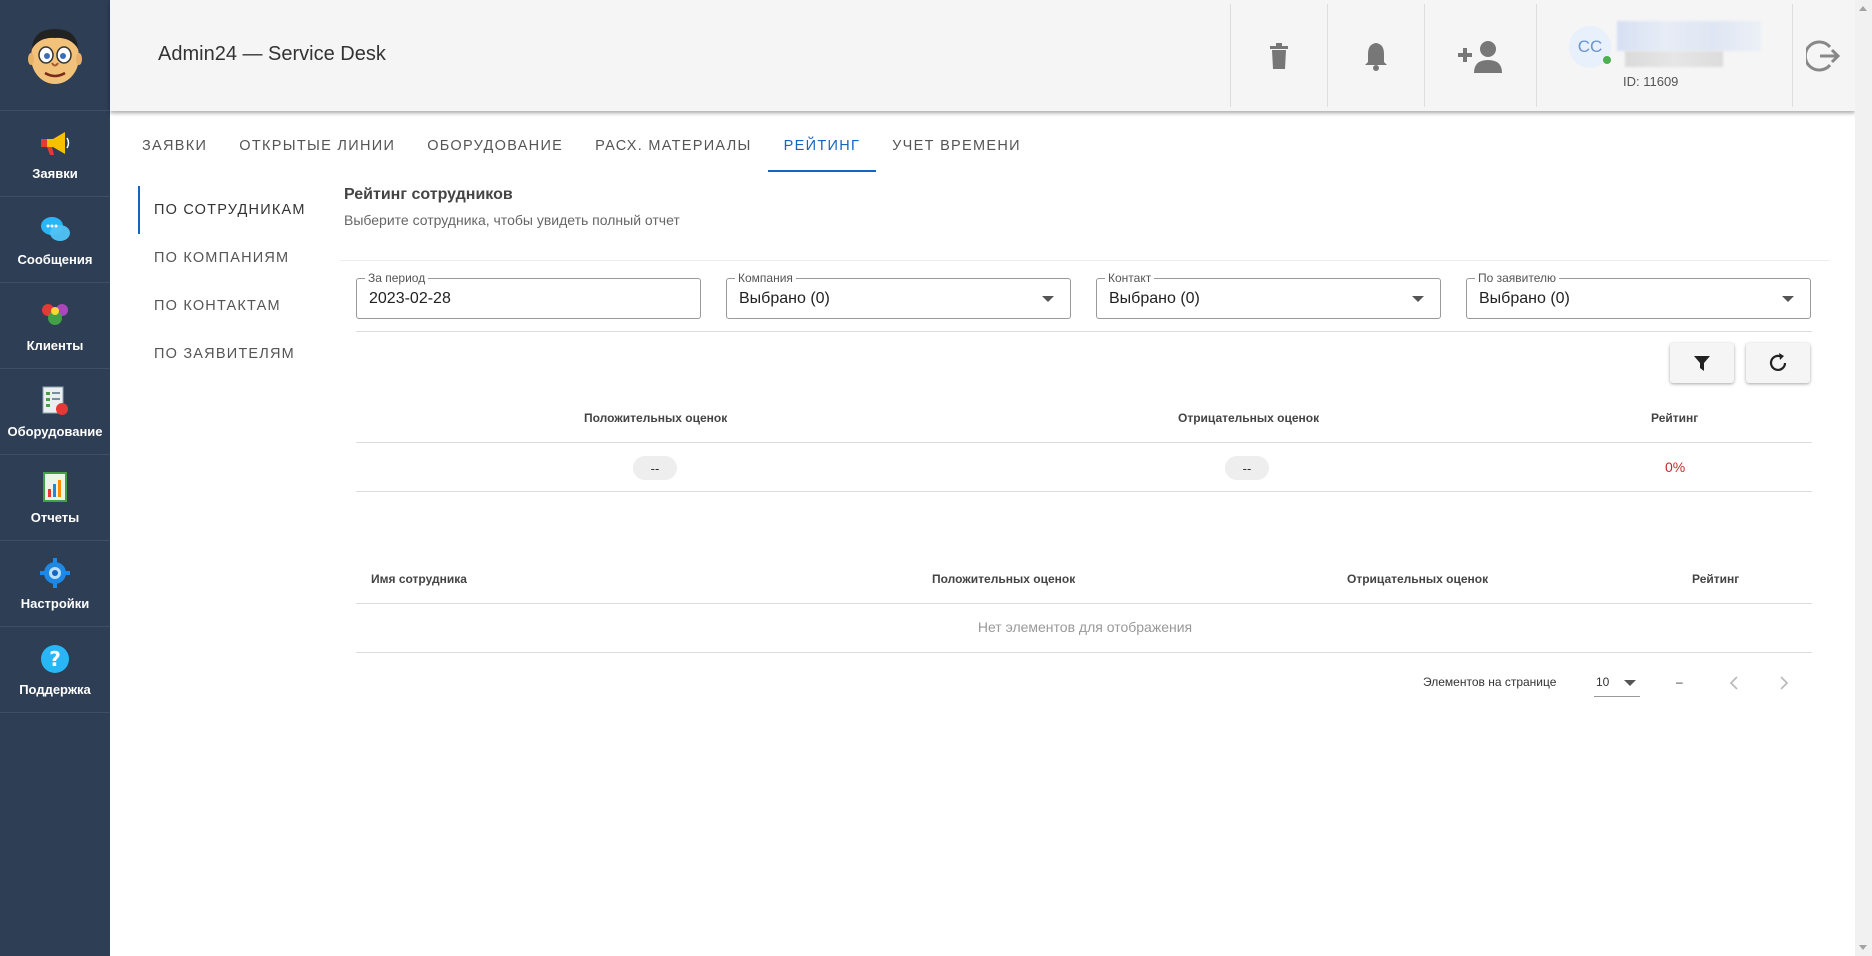 The height and width of the screenshot is (956, 1872). What do you see at coordinates (223, 306) in the screenshot?
I see `subnav-by-contacts: ПО КОНТАКТАМ` at bounding box center [223, 306].